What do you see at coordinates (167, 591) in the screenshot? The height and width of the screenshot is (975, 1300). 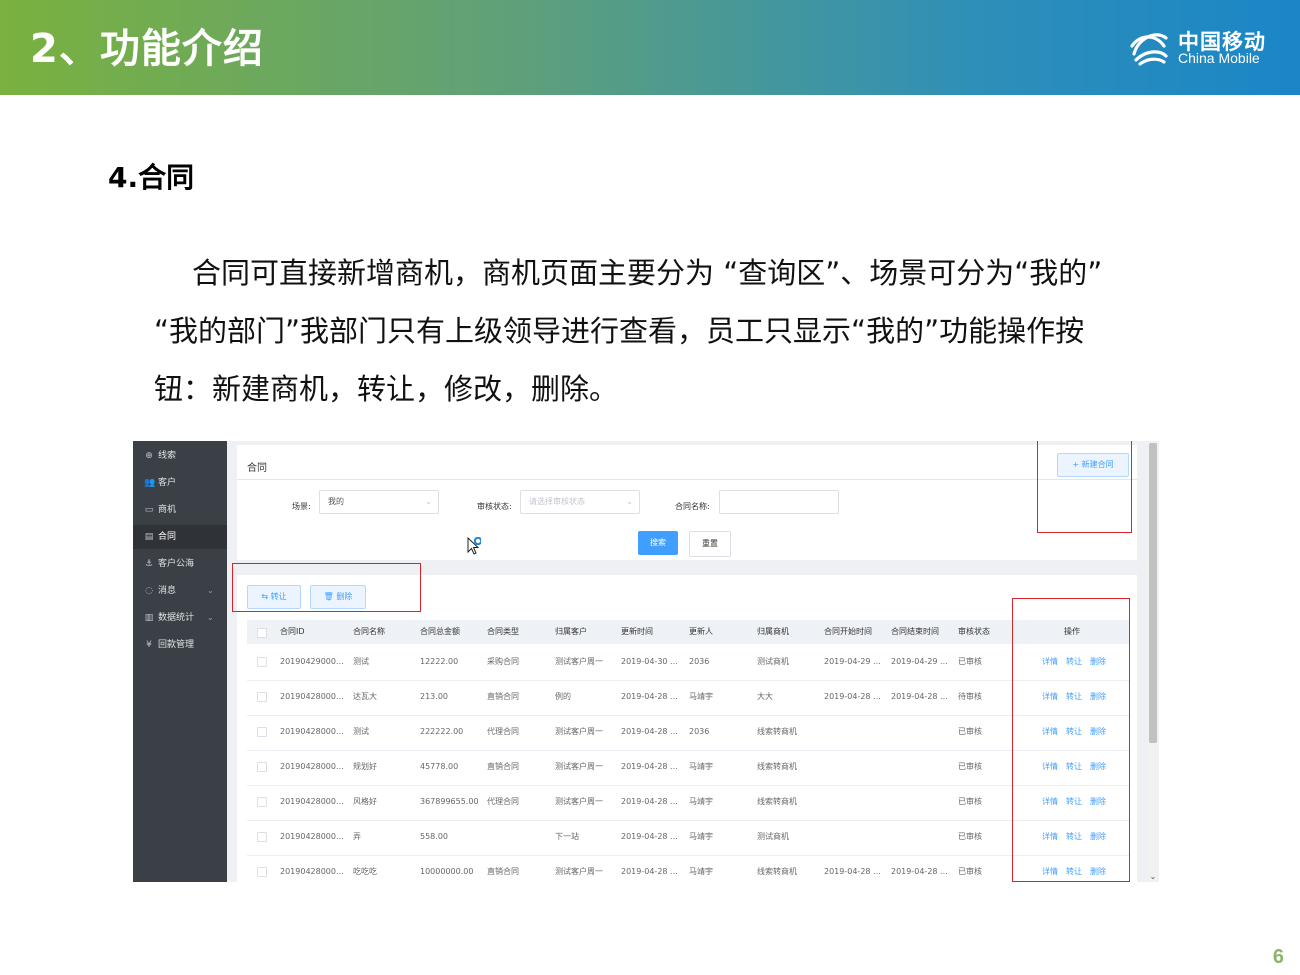 I see `sidebar-item-label: 消息` at bounding box center [167, 591].